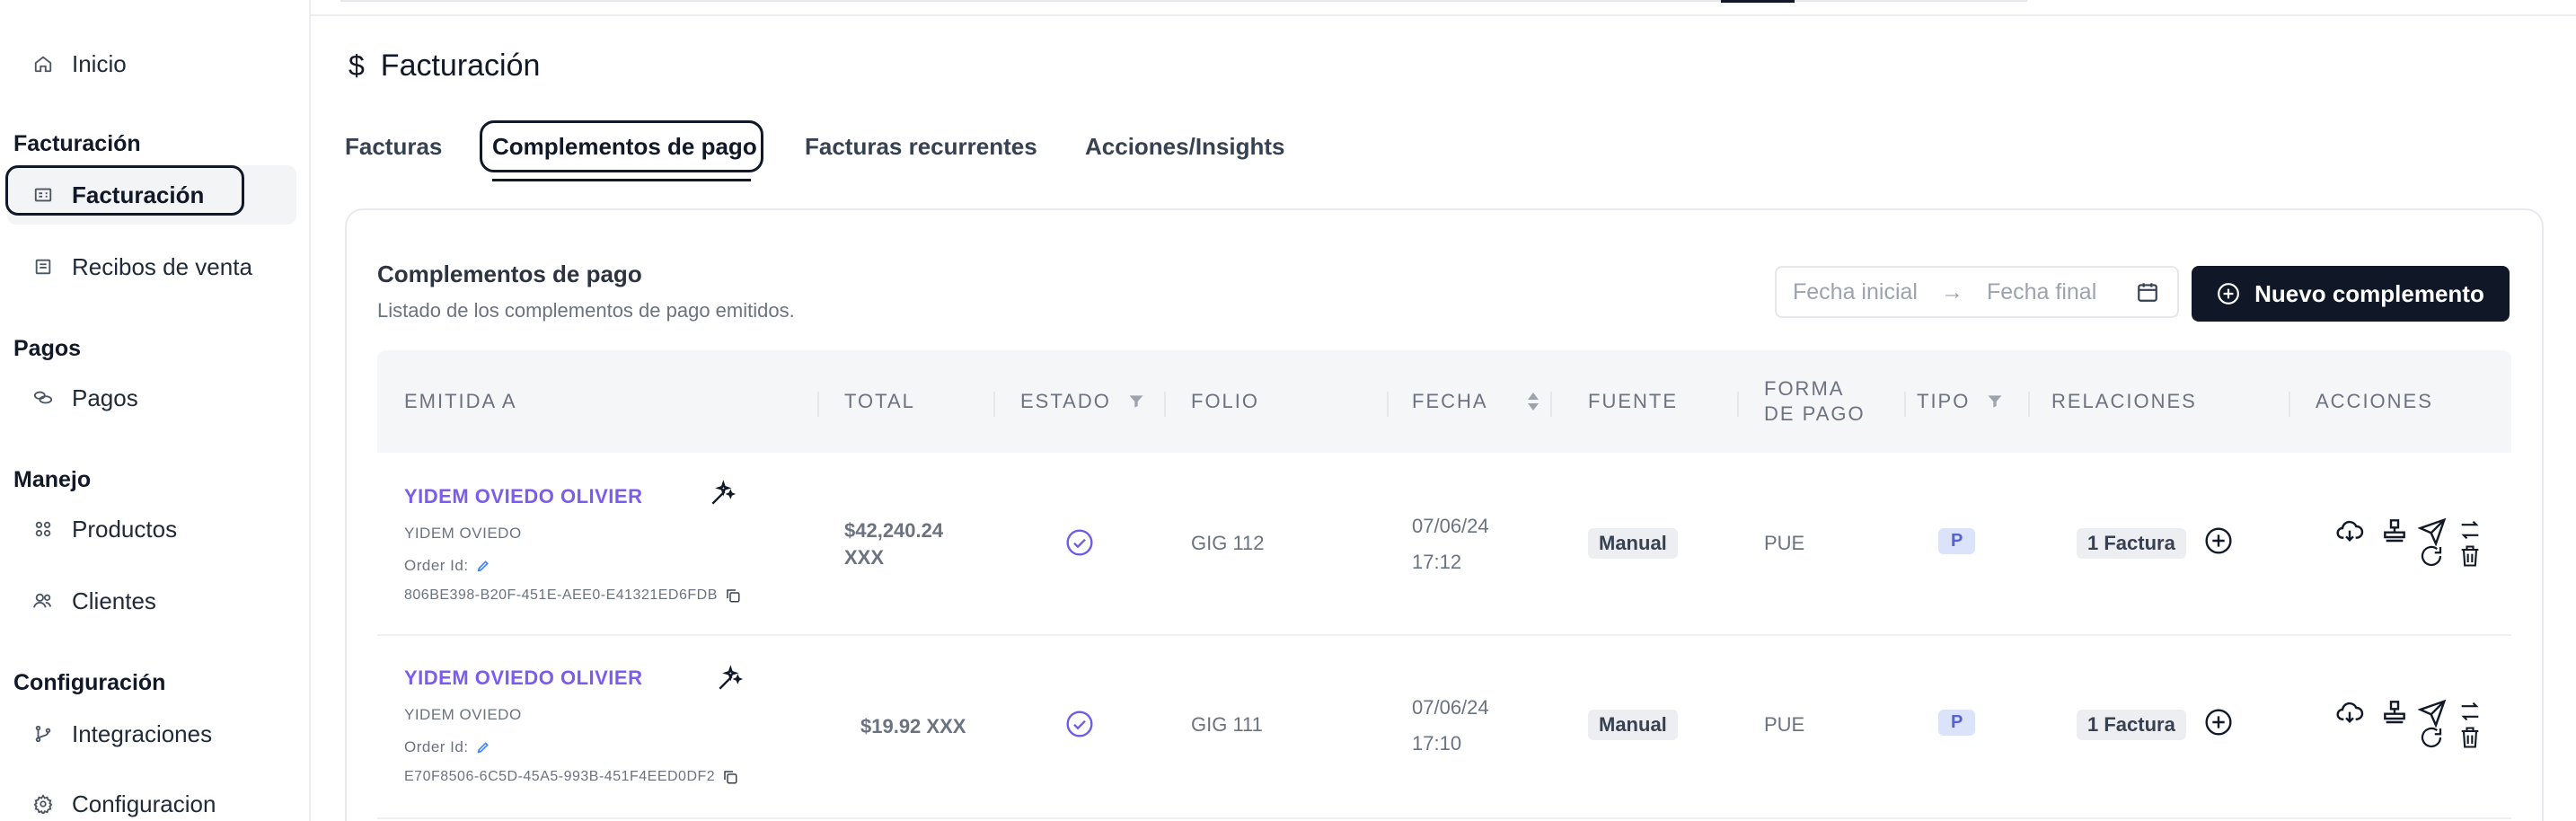 The width and height of the screenshot is (2576, 821). What do you see at coordinates (463, 714) in the screenshot?
I see `recipient-sub: YIDEM OVIEDO` at bounding box center [463, 714].